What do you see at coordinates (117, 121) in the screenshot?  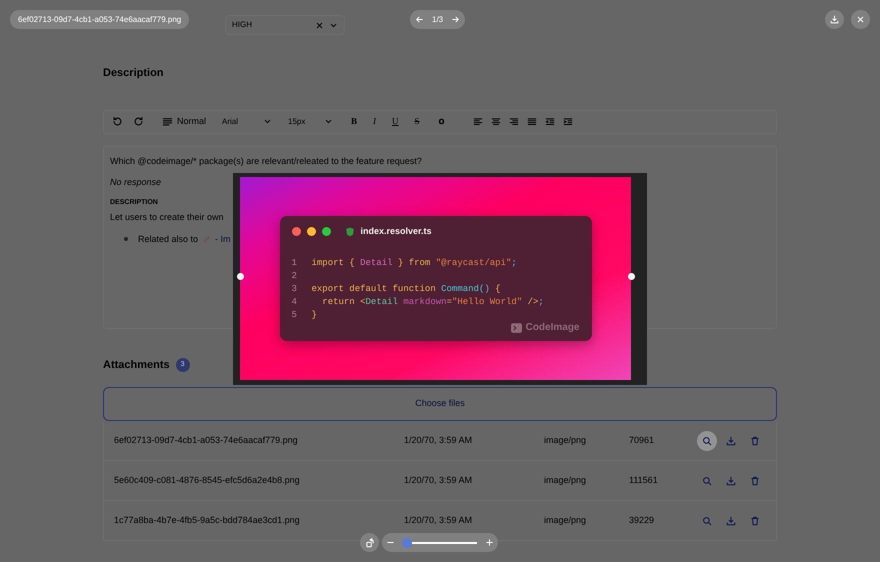 I see `undo-icon` at bounding box center [117, 121].